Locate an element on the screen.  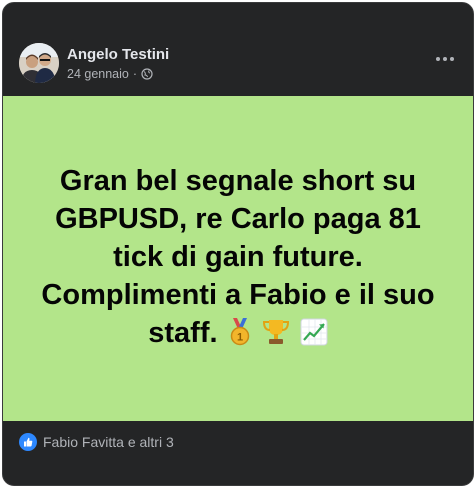
medal-icon: 1 is located at coordinates (240, 336).